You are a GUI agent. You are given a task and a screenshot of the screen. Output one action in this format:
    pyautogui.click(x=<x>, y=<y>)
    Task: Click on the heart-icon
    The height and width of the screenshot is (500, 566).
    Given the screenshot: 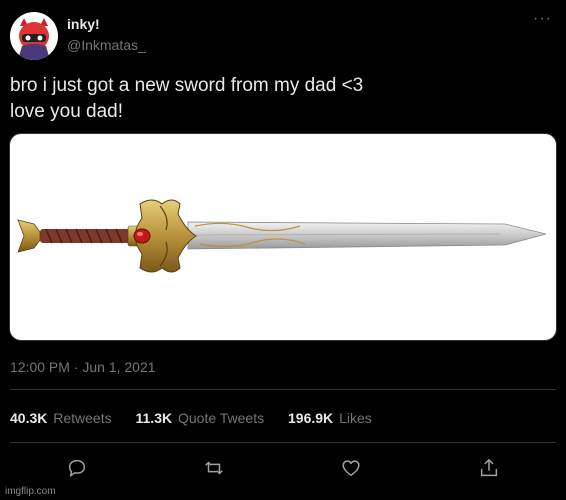 What is the action you would take?
    pyautogui.click(x=351, y=468)
    